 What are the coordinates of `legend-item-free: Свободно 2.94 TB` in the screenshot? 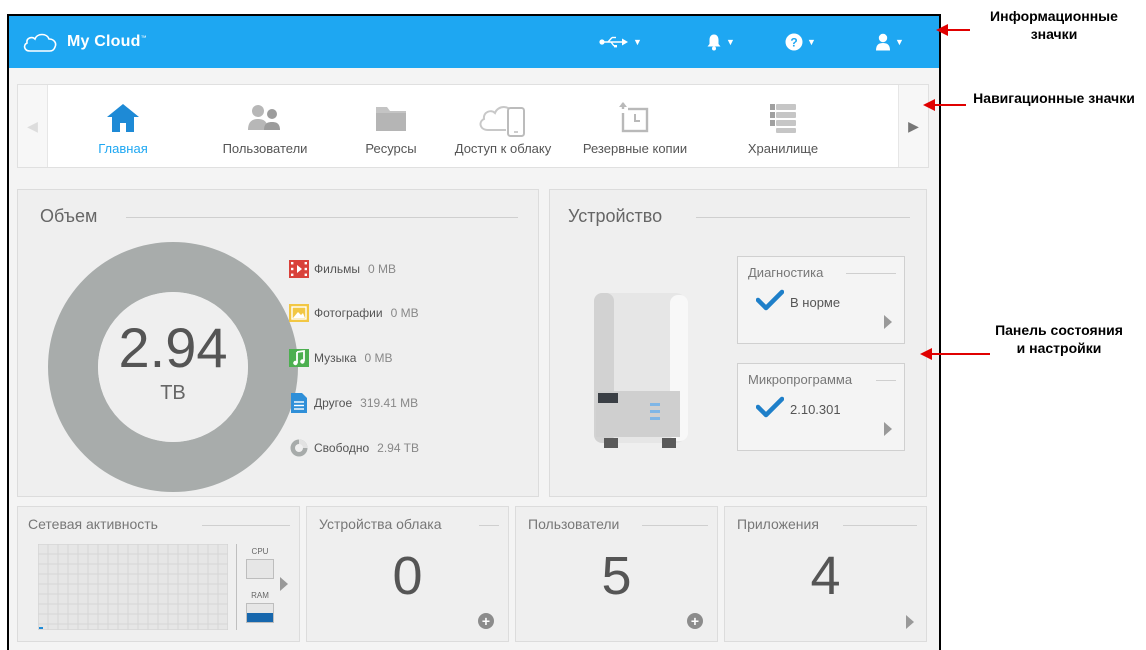 It's located at (353, 448).